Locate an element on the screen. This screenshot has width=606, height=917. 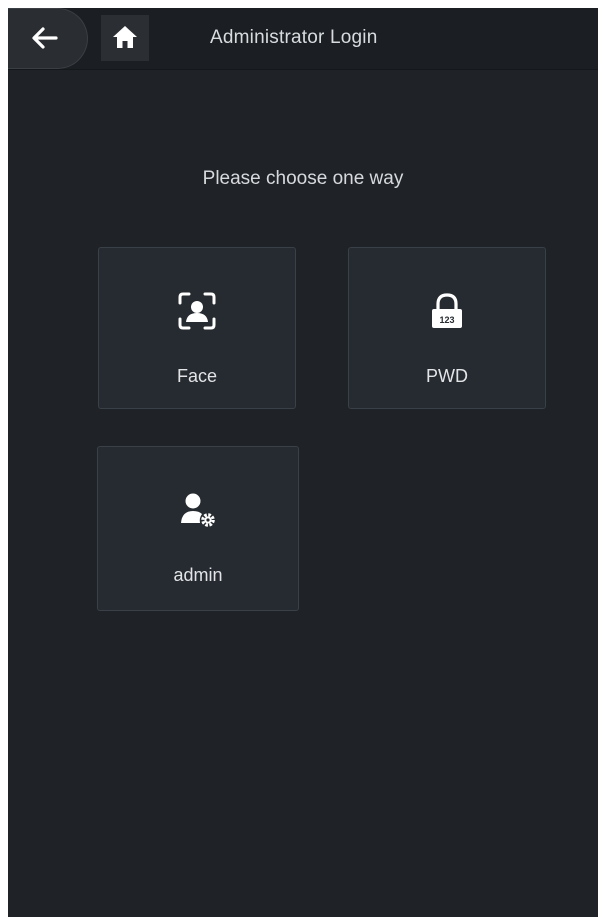
page-title: Administrator Login is located at coordinates (294, 37).